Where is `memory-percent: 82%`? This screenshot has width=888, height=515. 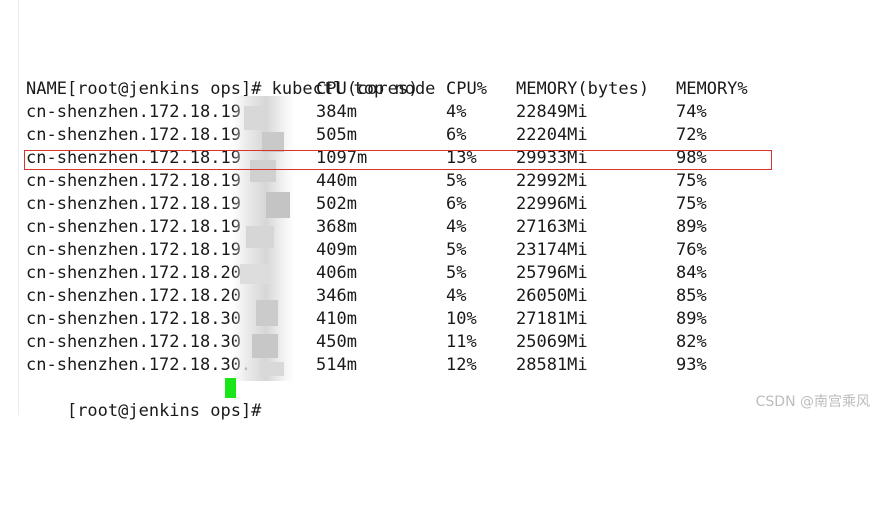
memory-percent: 82% is located at coordinates (691, 342).